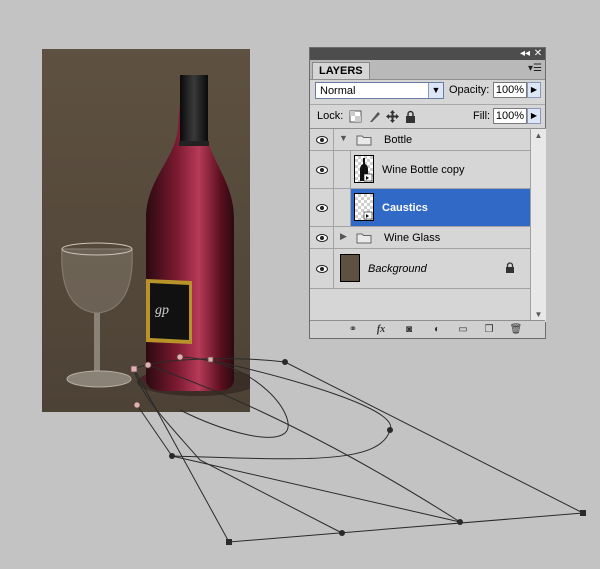  I want to click on lock-all-icon, so click(410, 116).